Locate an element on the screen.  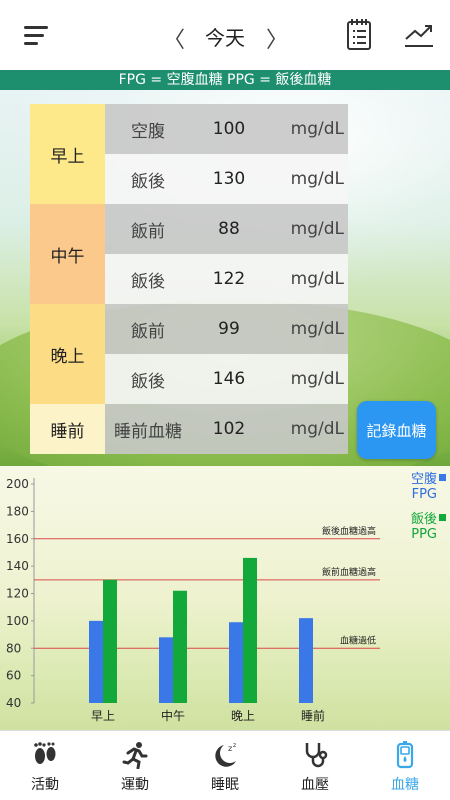
trend-chart-icon is located at coordinates (419, 35).